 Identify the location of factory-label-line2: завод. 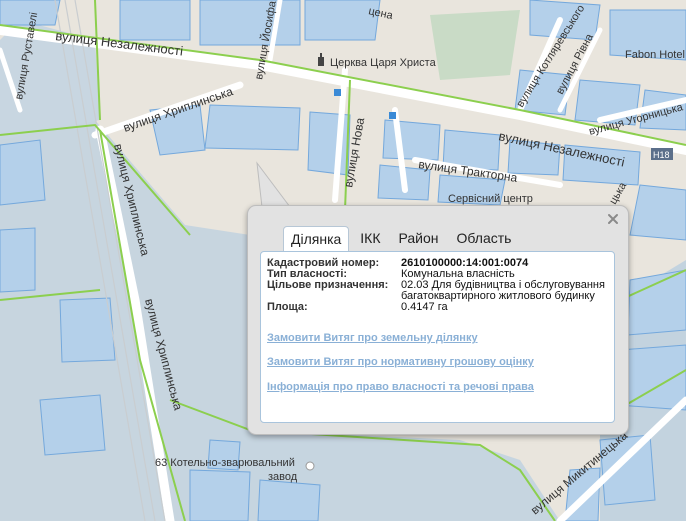
(283, 477).